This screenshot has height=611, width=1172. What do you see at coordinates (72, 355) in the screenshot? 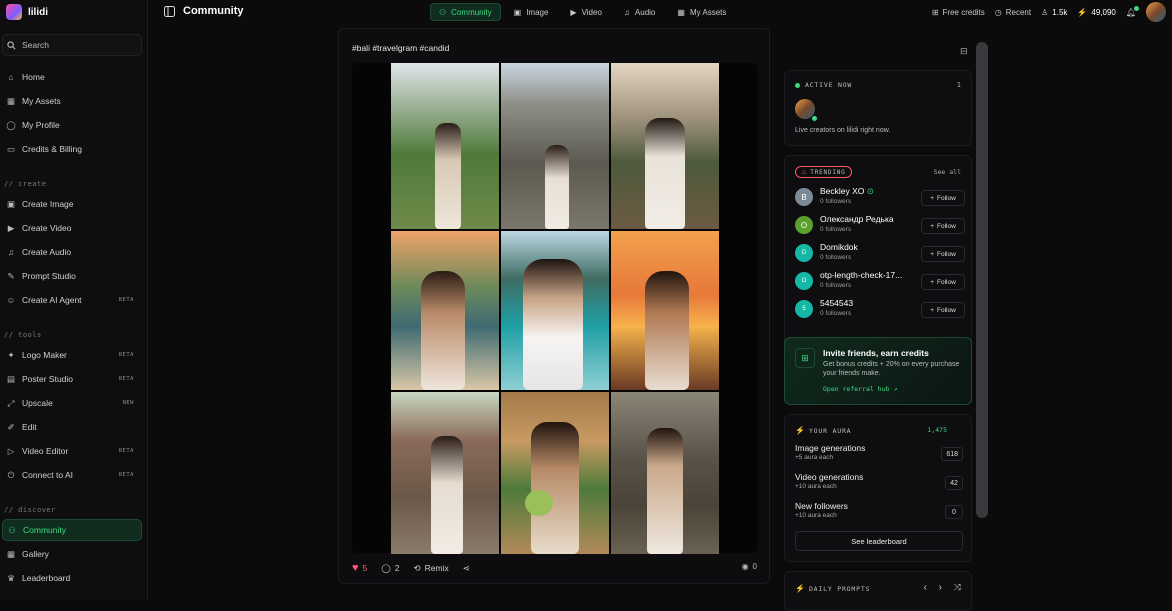
I see `sidebar-item-logo-maker: ✦ Logo Maker BETA` at bounding box center [72, 355].